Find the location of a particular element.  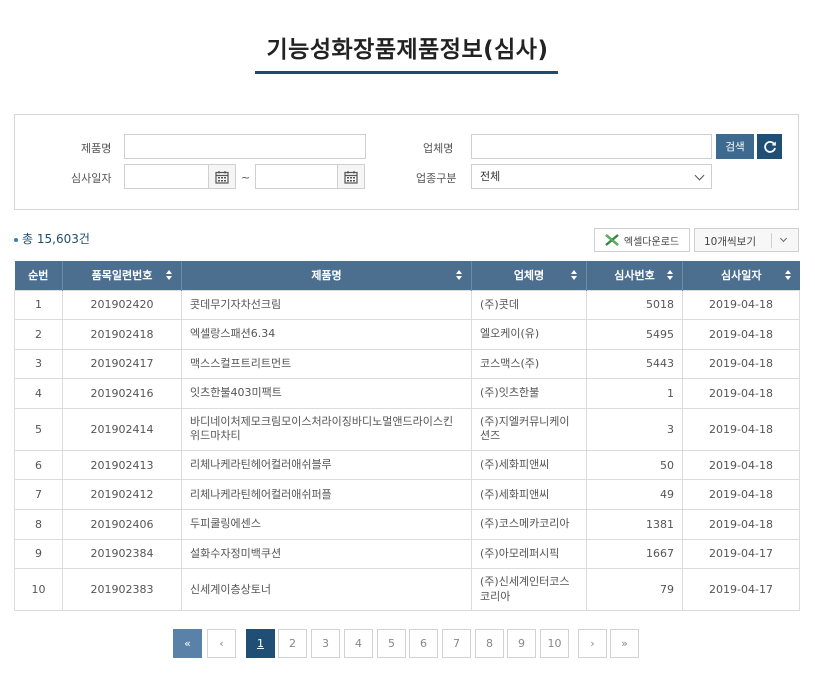

review-date-label: 심사일자 is located at coordinates (91, 178).